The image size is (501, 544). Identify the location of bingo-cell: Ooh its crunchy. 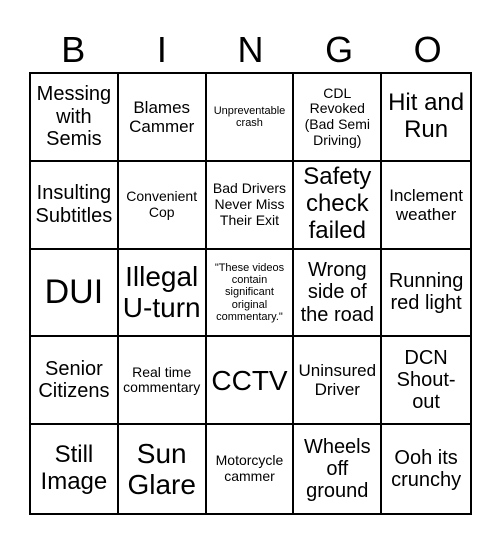
(426, 469).